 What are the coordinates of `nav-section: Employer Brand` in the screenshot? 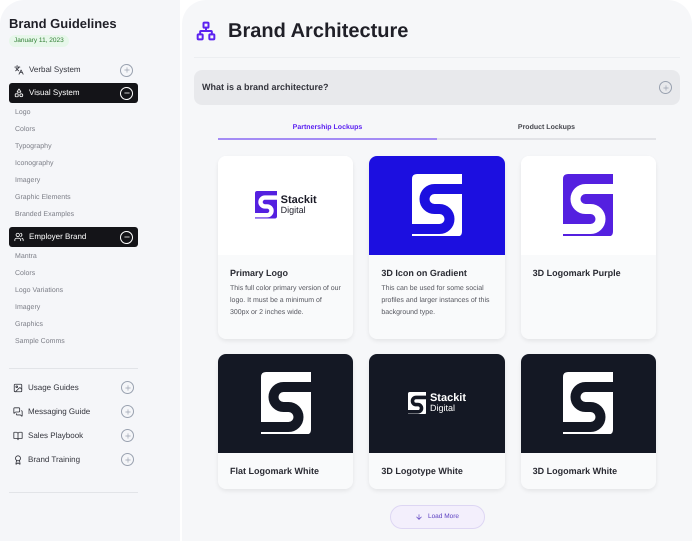 It's located at (73, 237).